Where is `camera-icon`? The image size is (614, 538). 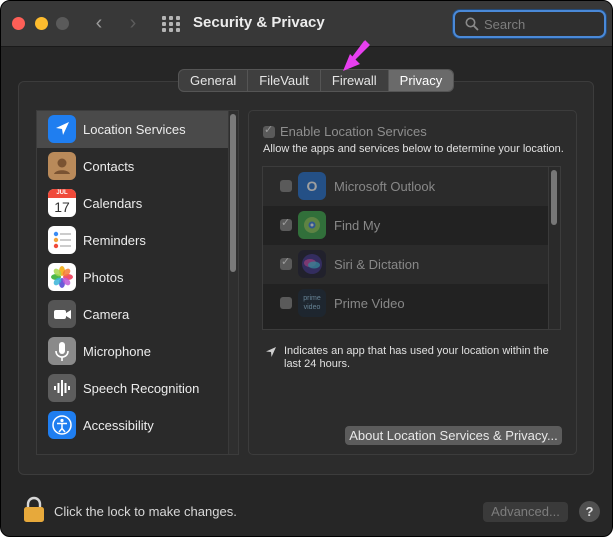 camera-icon is located at coordinates (62, 314).